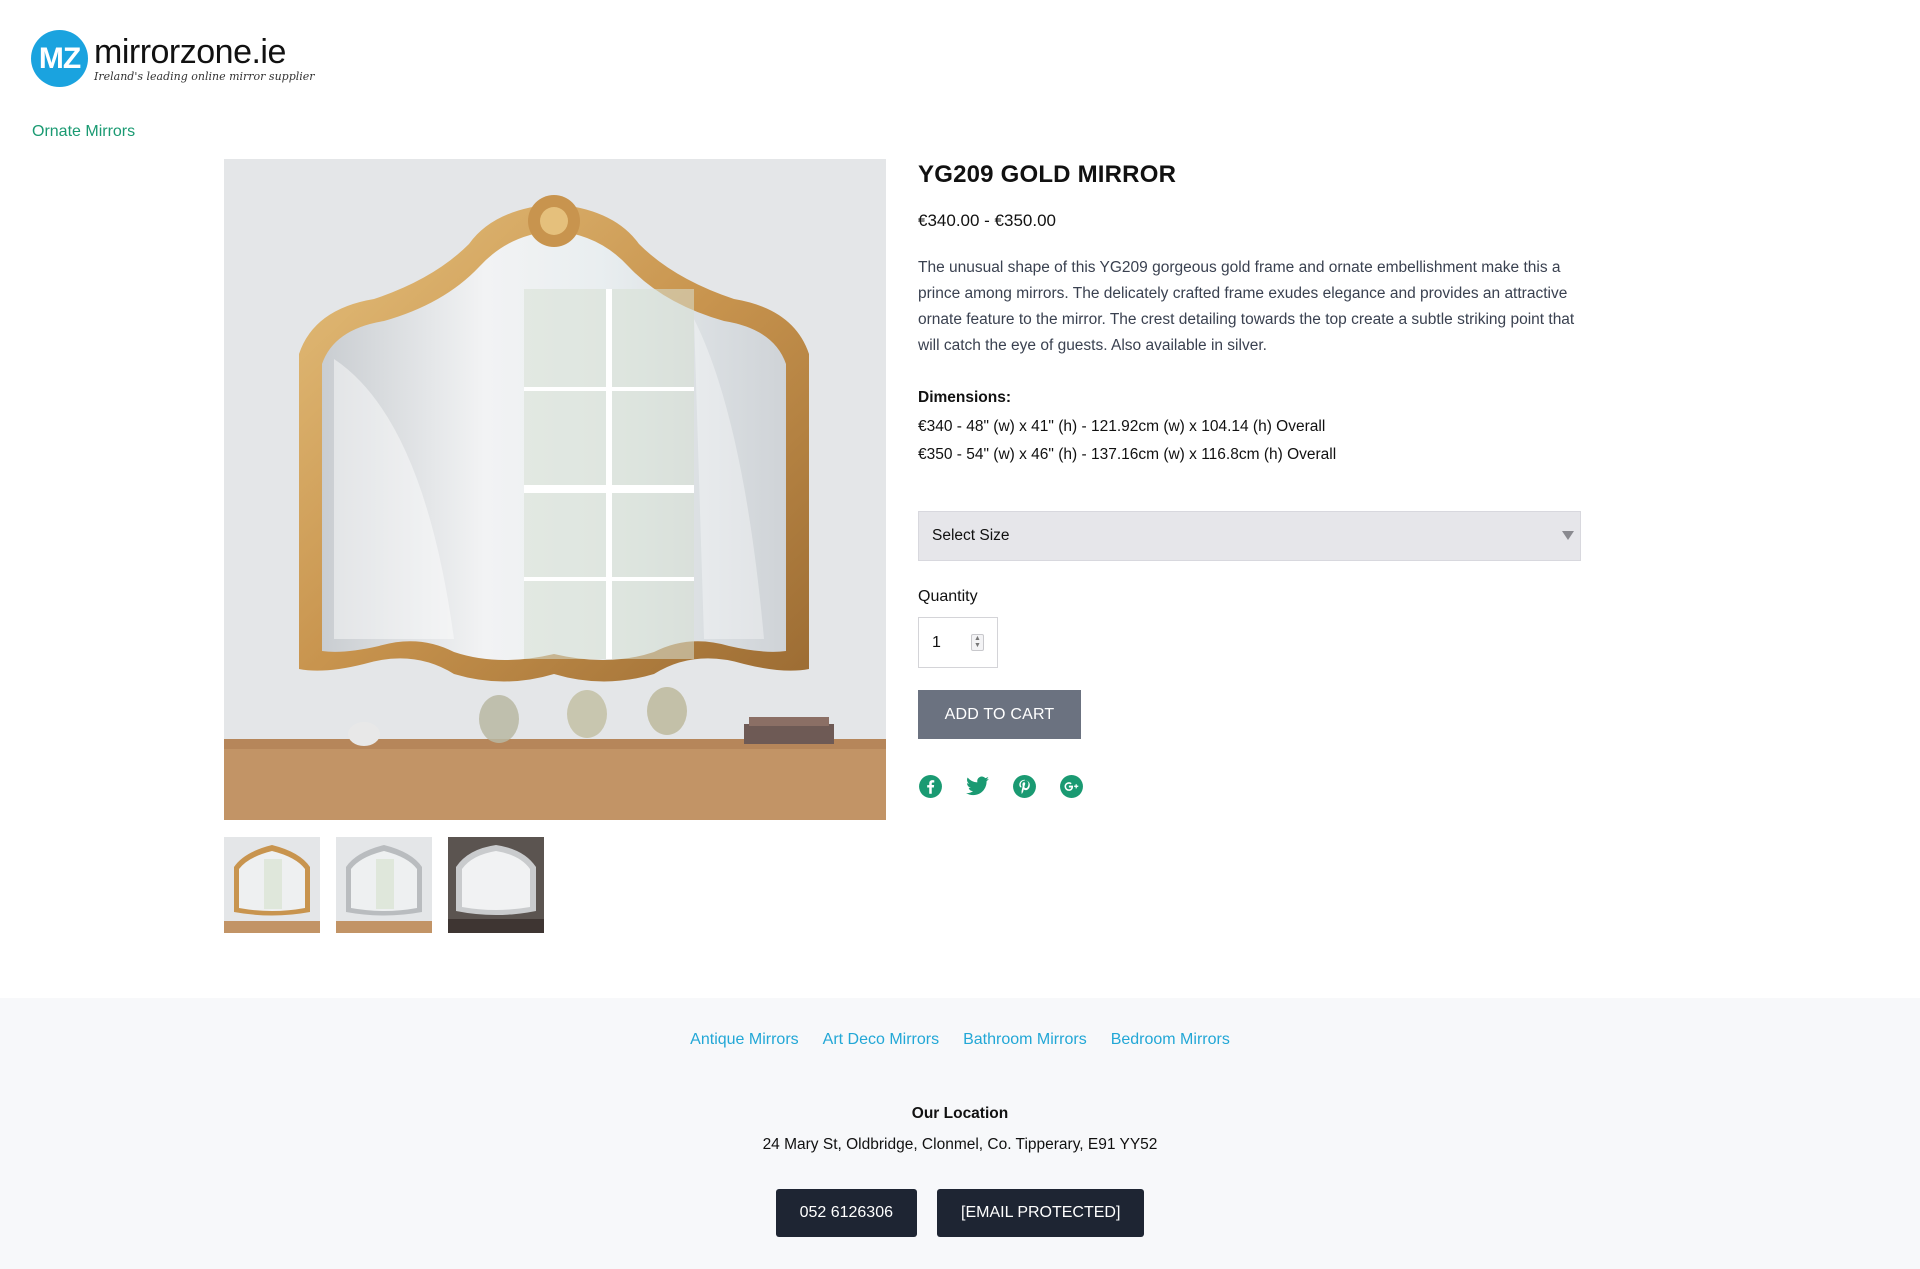  I want to click on logo-tagline: Ireland's leading online mirror supplier, so click(204, 76).